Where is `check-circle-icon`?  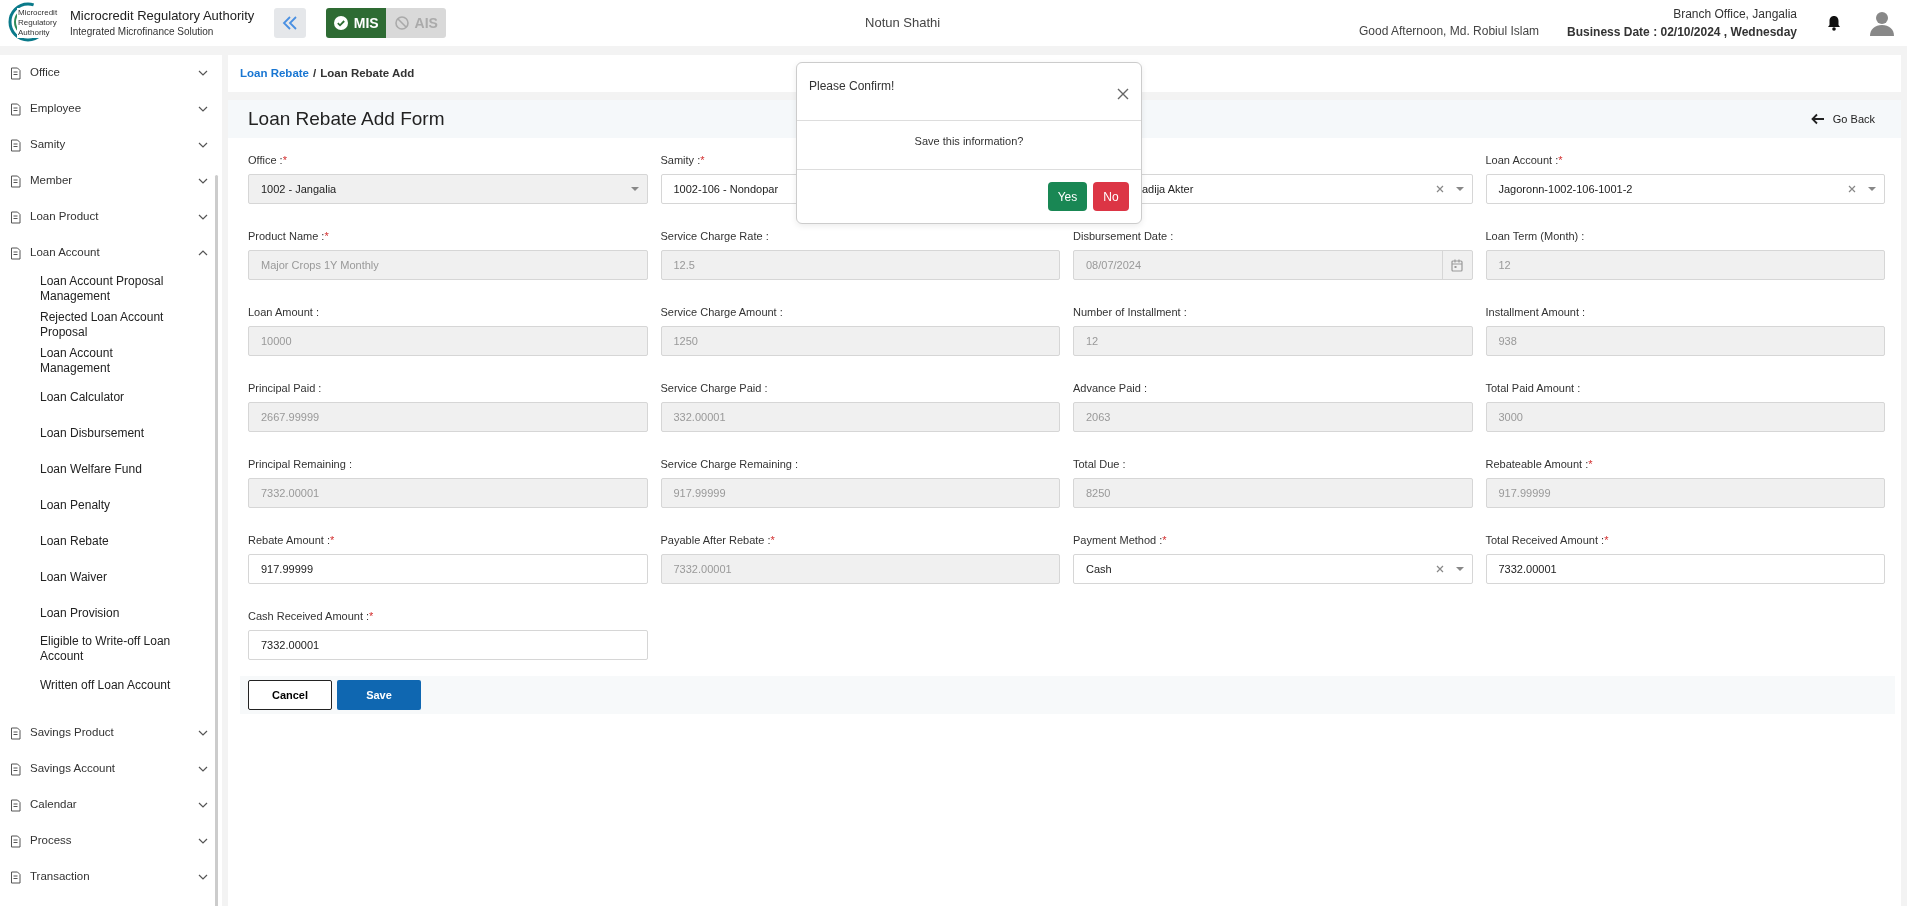 check-circle-icon is located at coordinates (340, 23).